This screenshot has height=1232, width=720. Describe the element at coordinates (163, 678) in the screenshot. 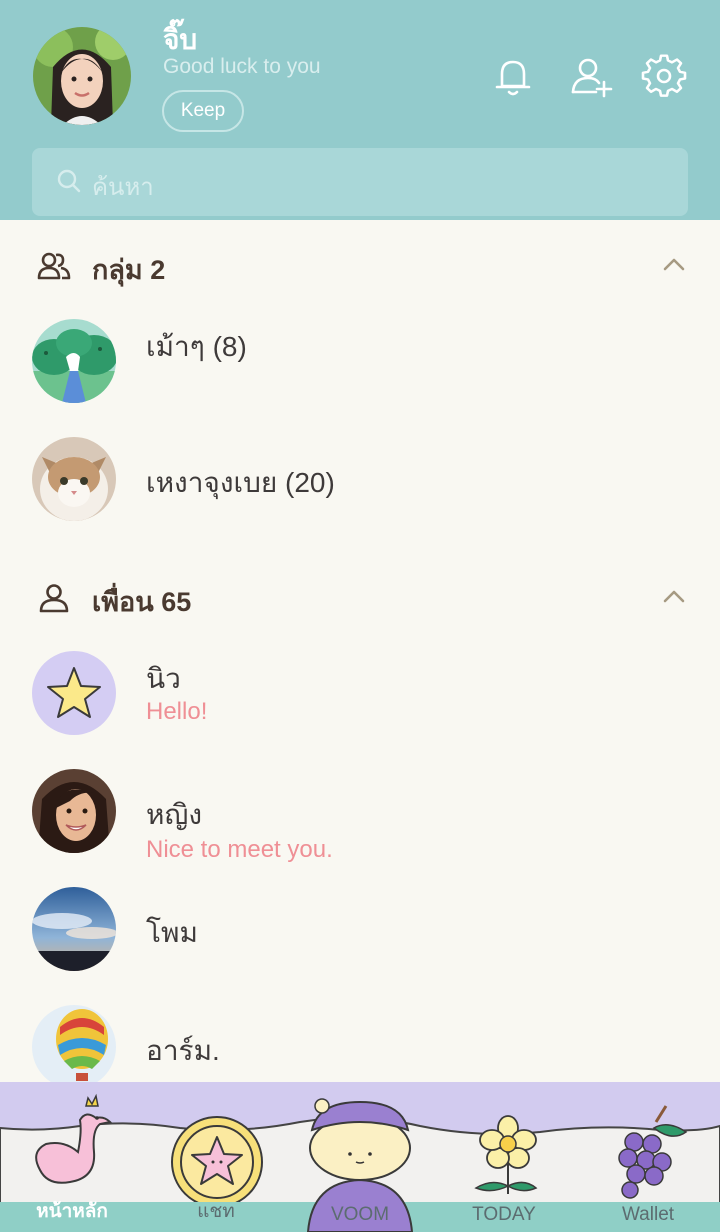

I see `friend-name: นิว` at that location.